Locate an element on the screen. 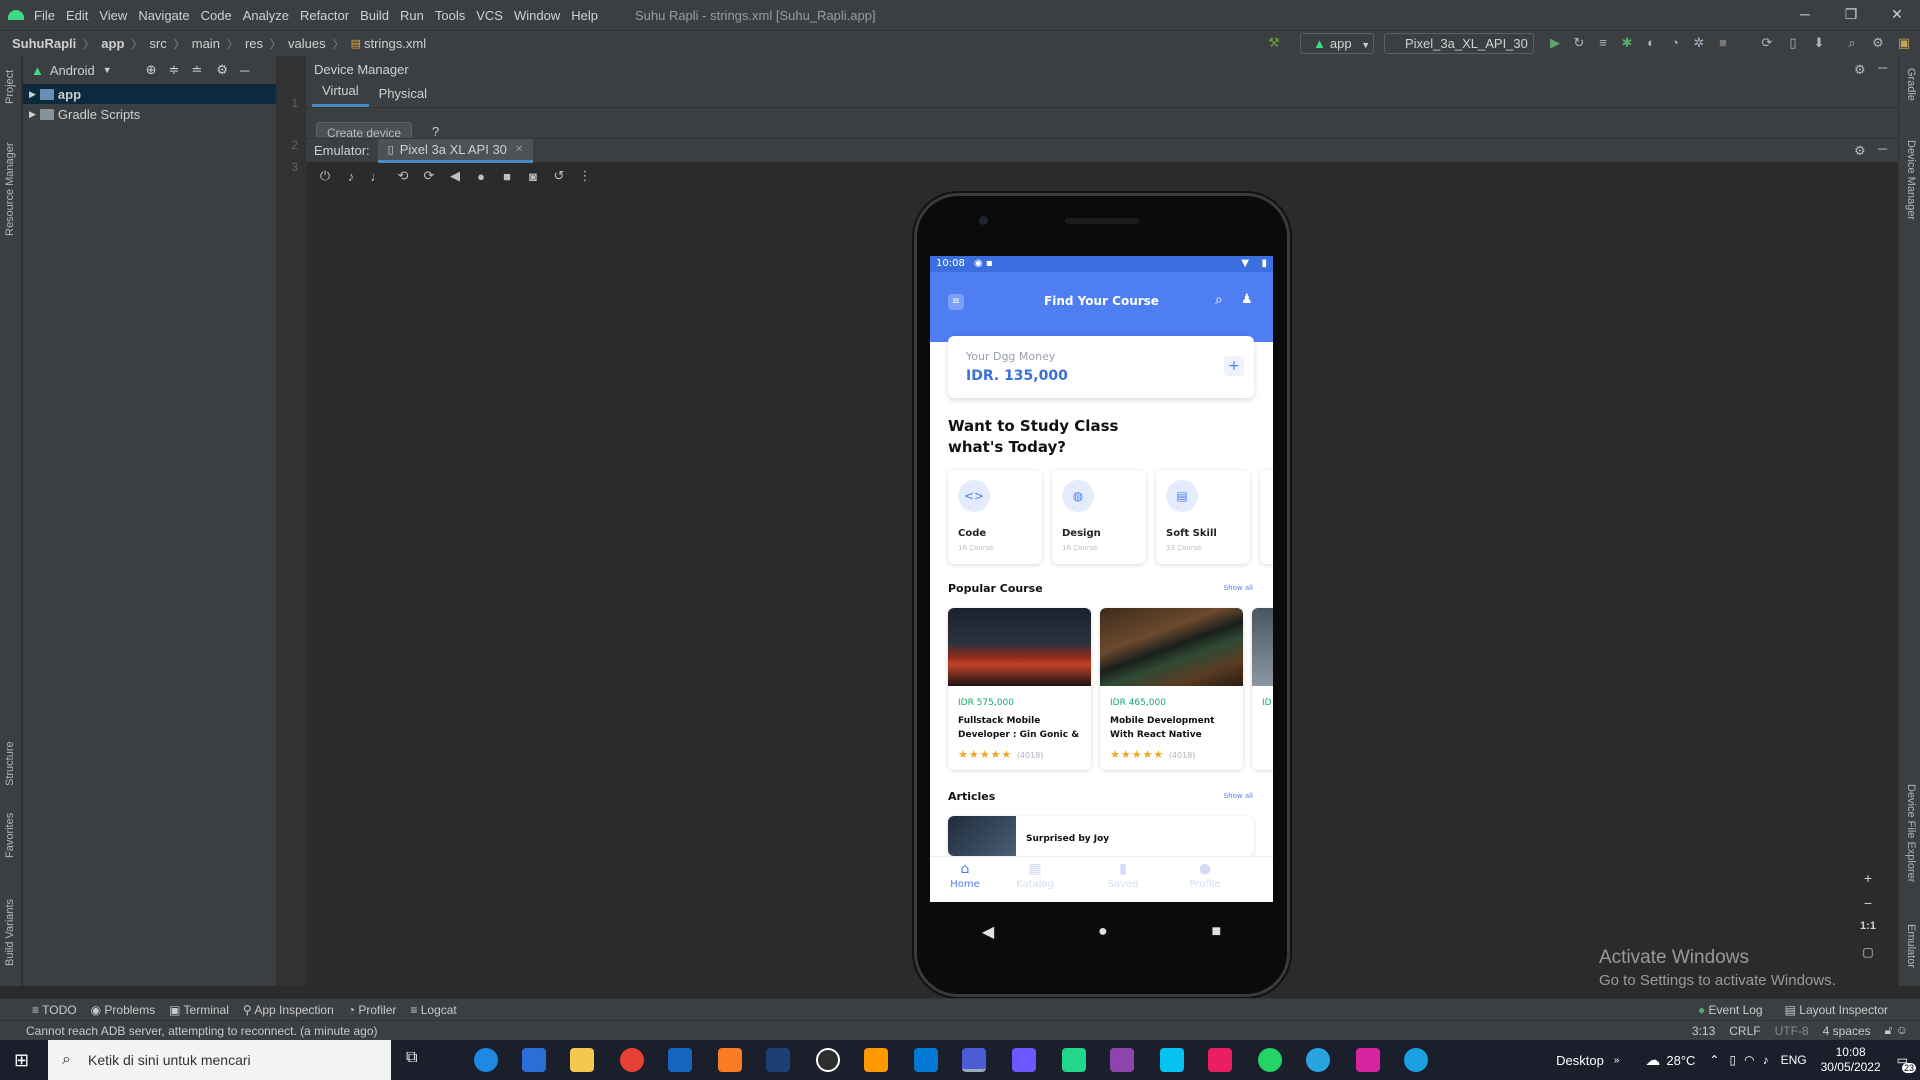  search-icon: ⌕ is located at coordinates (1852, 43).